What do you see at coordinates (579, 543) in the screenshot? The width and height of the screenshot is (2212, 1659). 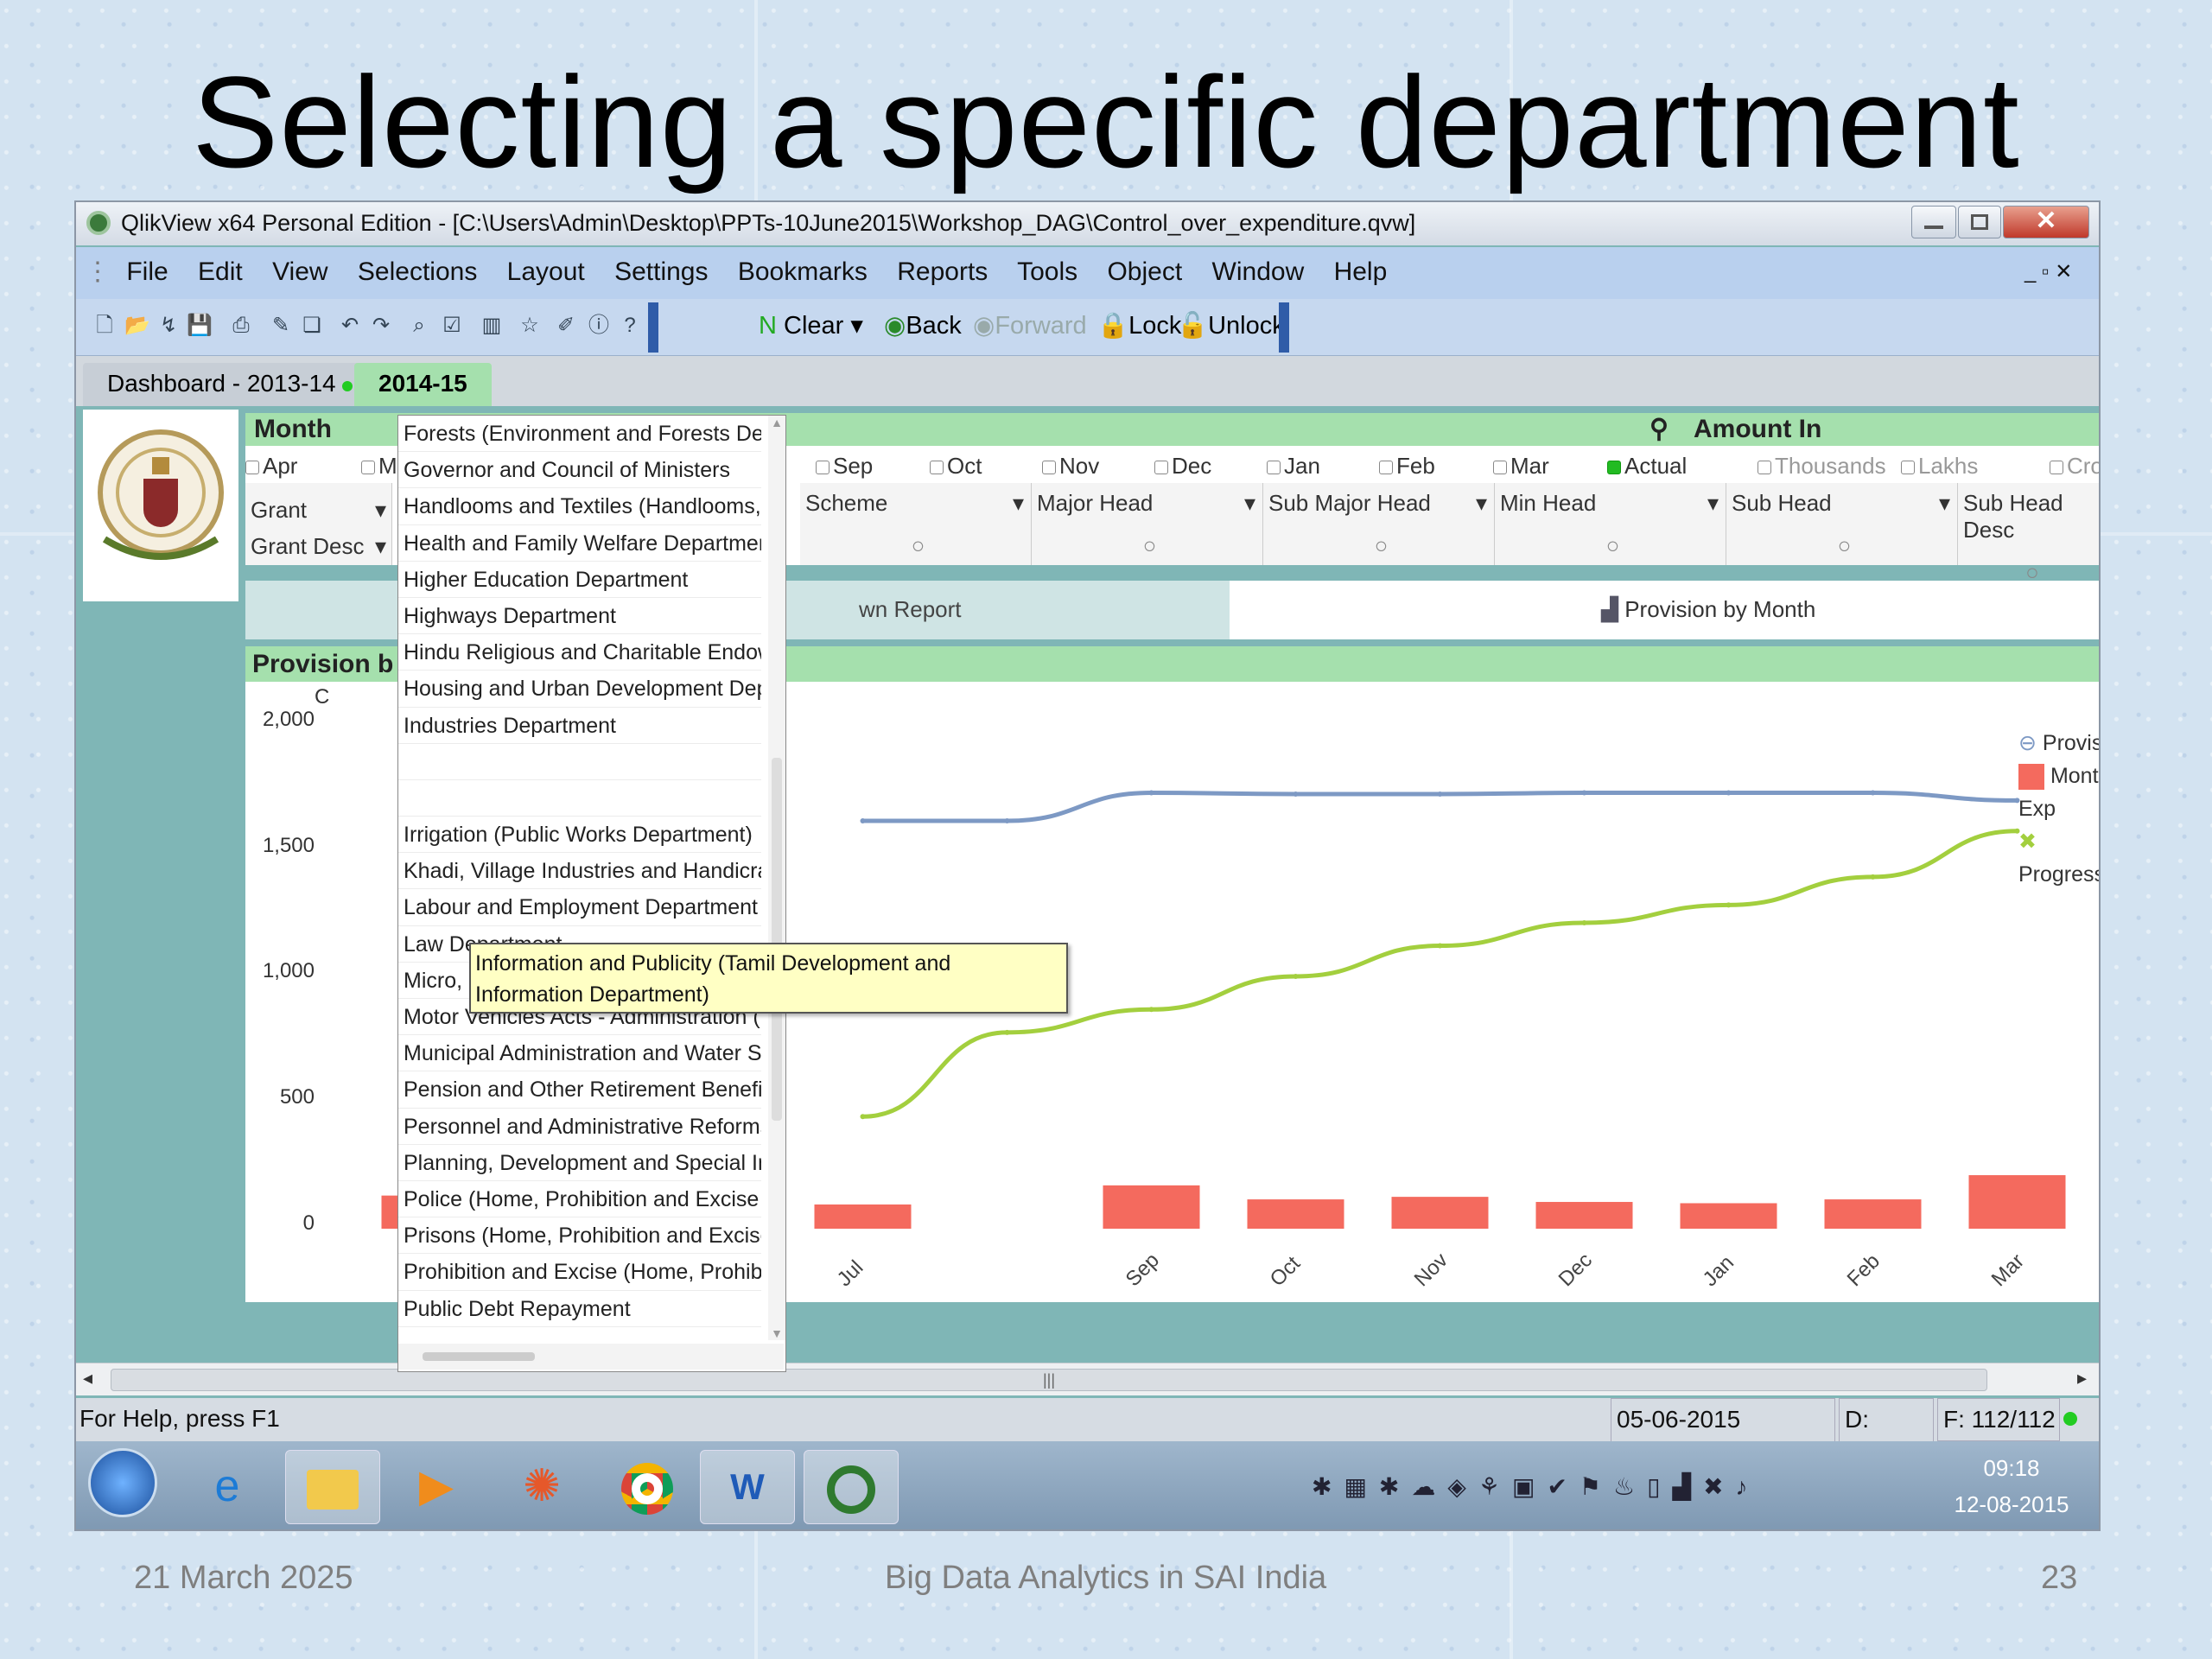 I see `department-list-item: Health and Family Welfare Department` at bounding box center [579, 543].